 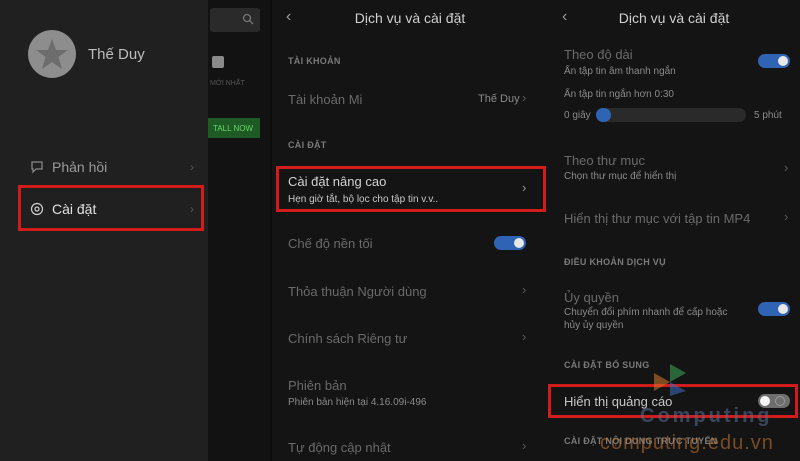 What do you see at coordinates (591, 297) in the screenshot?
I see `row-label: Ủy quyền` at bounding box center [591, 297].